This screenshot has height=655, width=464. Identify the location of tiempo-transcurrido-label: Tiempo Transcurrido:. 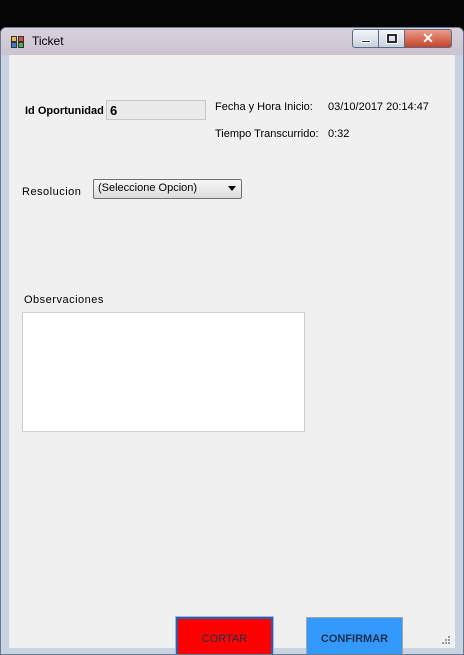
(267, 134).